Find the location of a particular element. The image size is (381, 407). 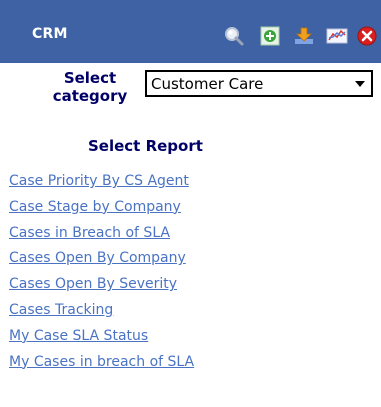

report-link-cases-open-by-company: Cases Open By Company is located at coordinates (97, 258).